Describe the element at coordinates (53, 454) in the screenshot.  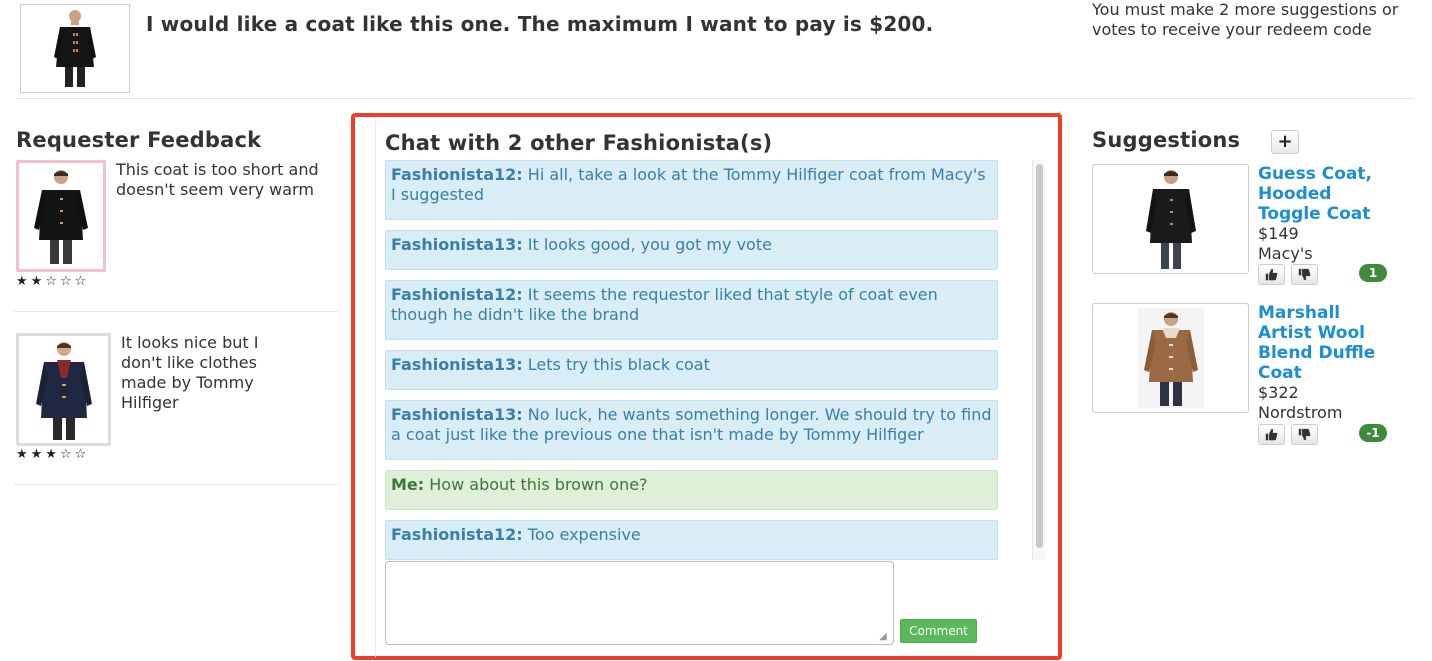
I see `rating-stars: ★★★☆☆` at that location.